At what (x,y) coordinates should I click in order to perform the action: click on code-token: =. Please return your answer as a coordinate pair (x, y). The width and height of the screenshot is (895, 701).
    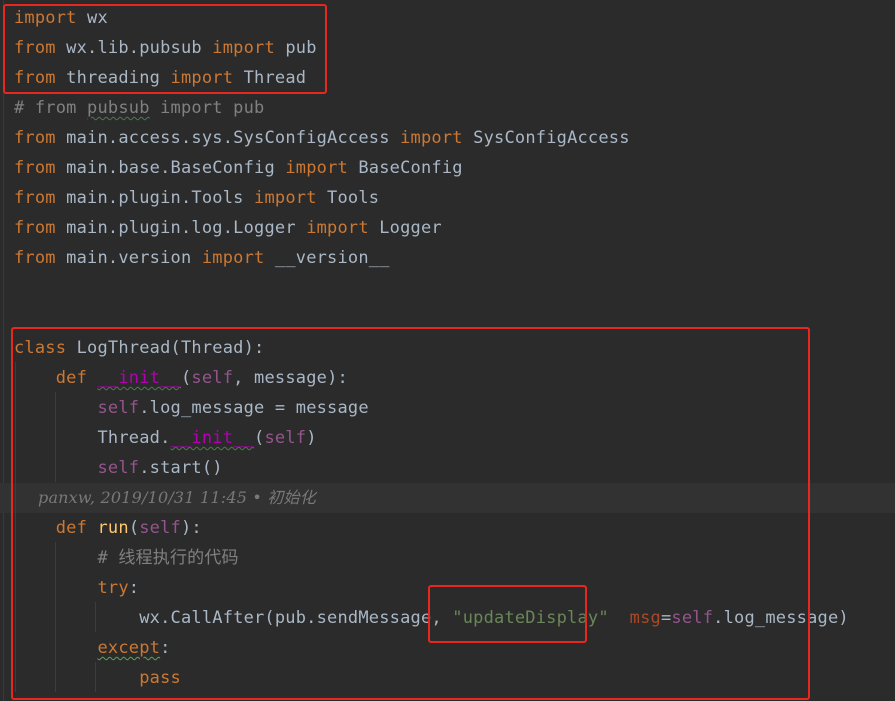
    Looking at the image, I should click on (666, 618).